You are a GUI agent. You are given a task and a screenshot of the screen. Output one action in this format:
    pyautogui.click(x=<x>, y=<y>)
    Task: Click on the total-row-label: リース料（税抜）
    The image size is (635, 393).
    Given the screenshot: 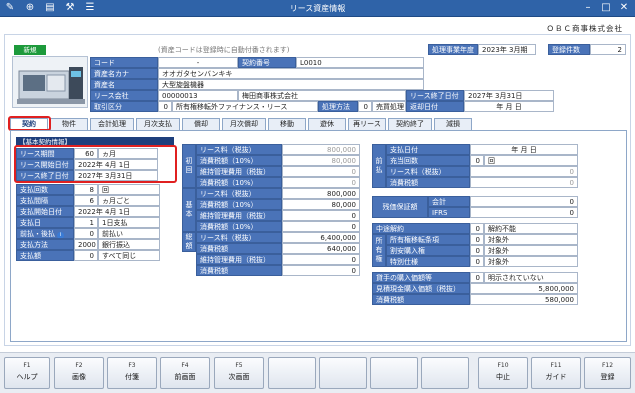 What is the action you would take?
    pyautogui.click(x=239, y=237)
    